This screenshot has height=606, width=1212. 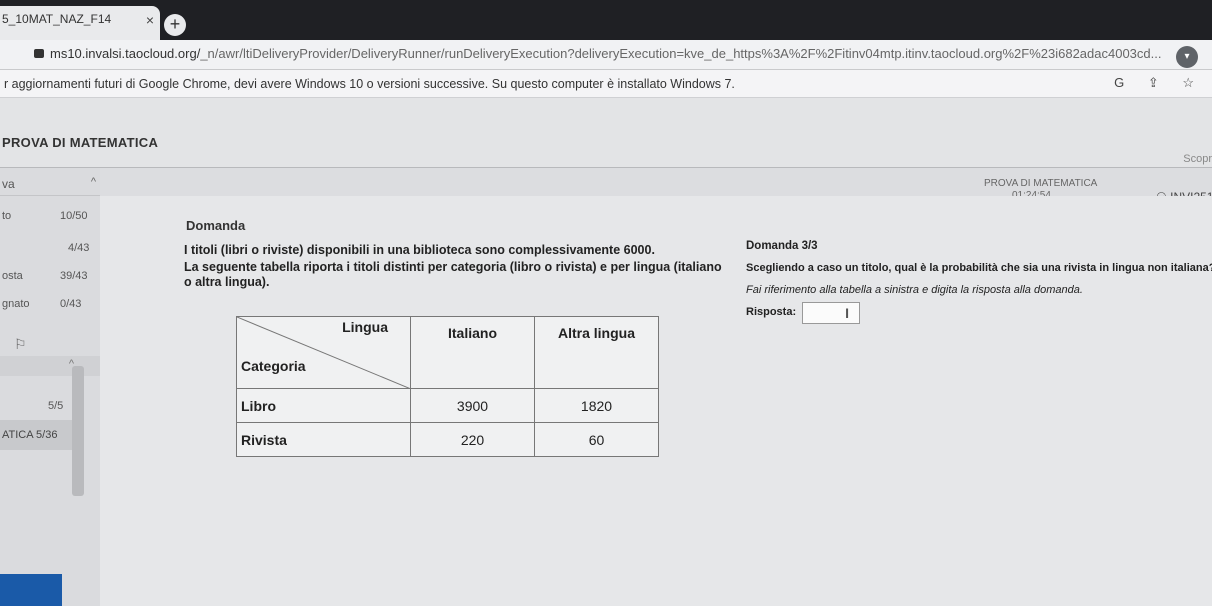 I want to click on sidebar-scrollbar, so click(x=78, y=431).